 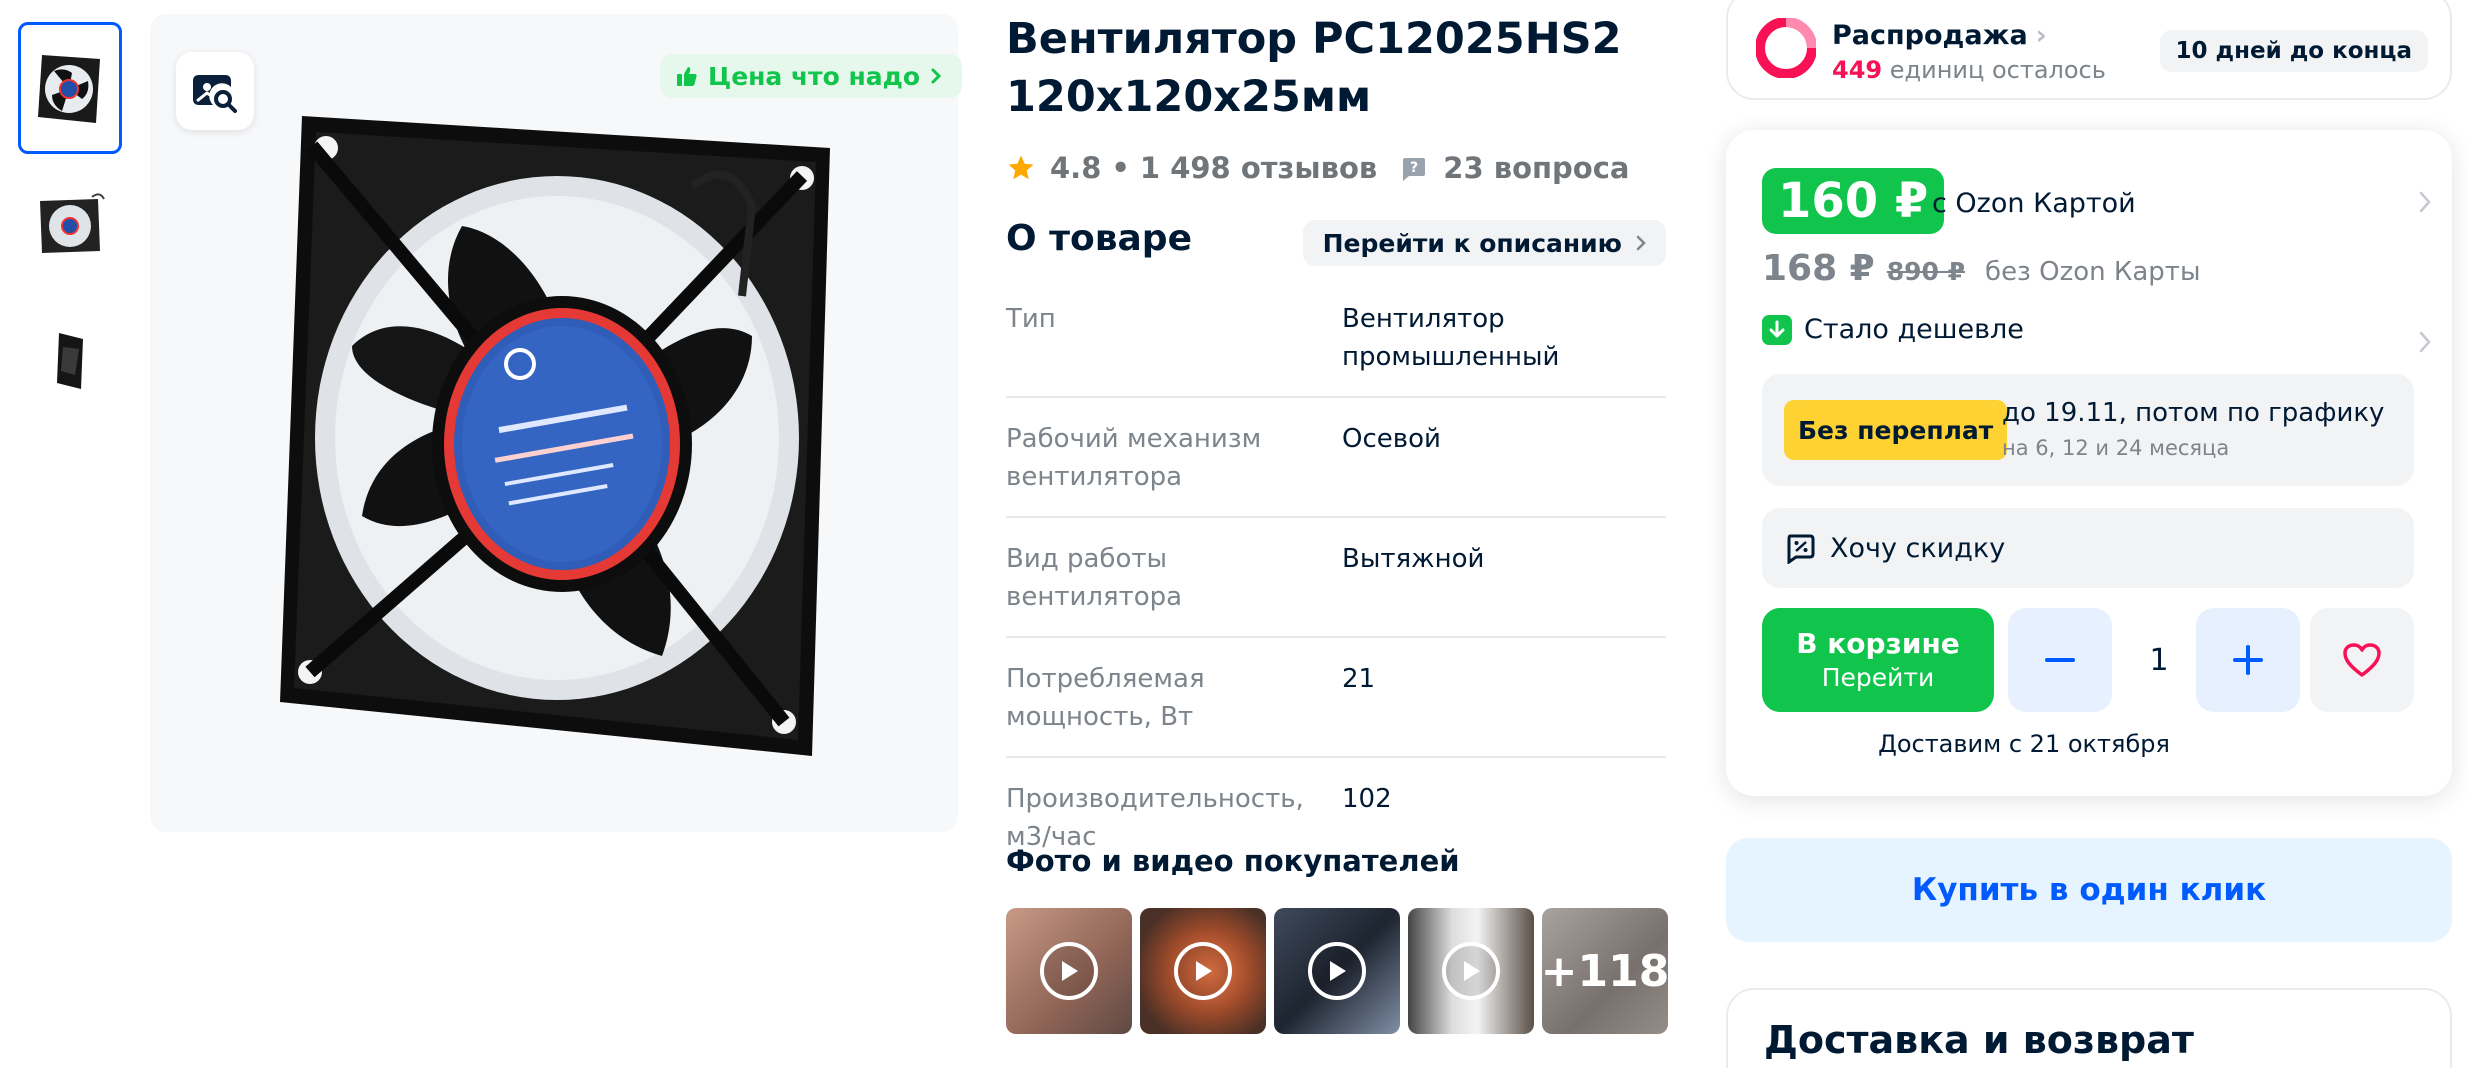 What do you see at coordinates (1818, 268) in the screenshot?
I see `regular-price: 168 ₽` at bounding box center [1818, 268].